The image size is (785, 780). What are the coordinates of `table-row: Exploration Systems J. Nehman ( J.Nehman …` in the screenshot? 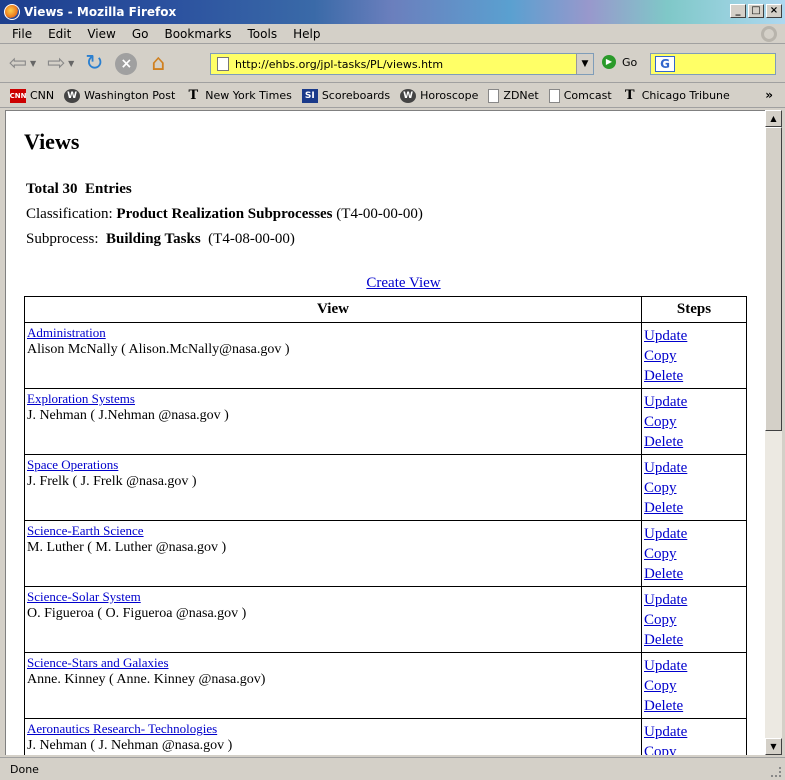 It's located at (385, 421).